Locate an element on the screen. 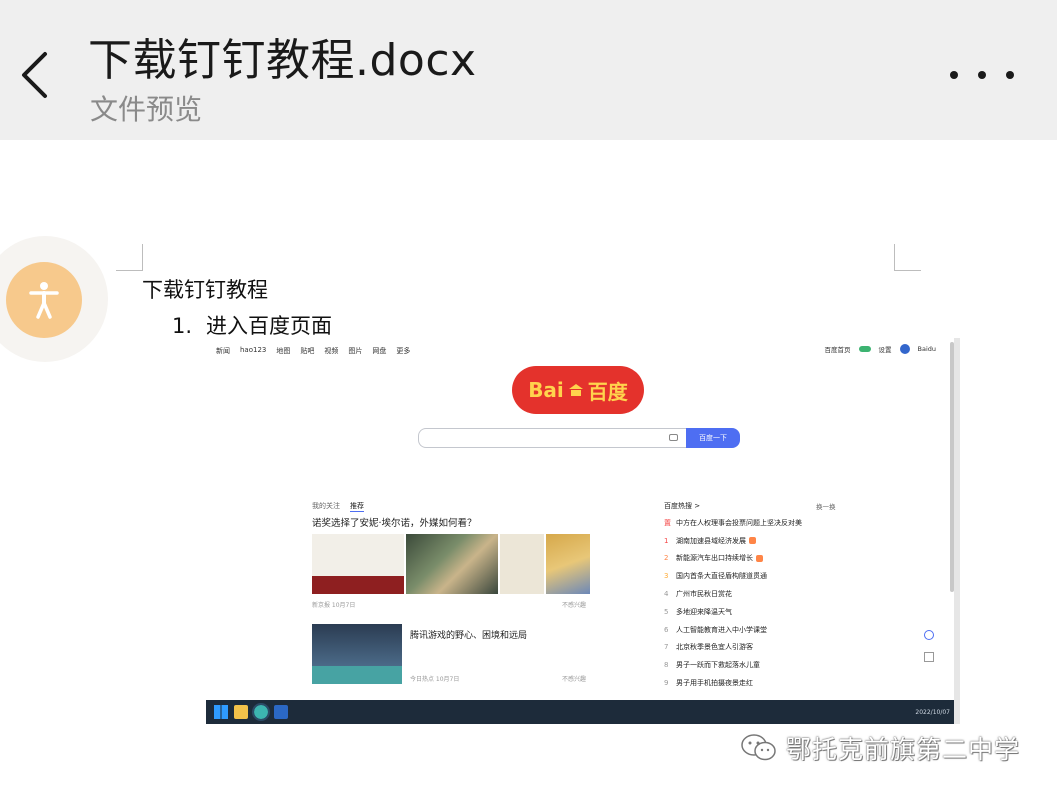 The image size is (1057, 794). baidu-feed-tabs: 我的关注 推荐 is located at coordinates (338, 506).